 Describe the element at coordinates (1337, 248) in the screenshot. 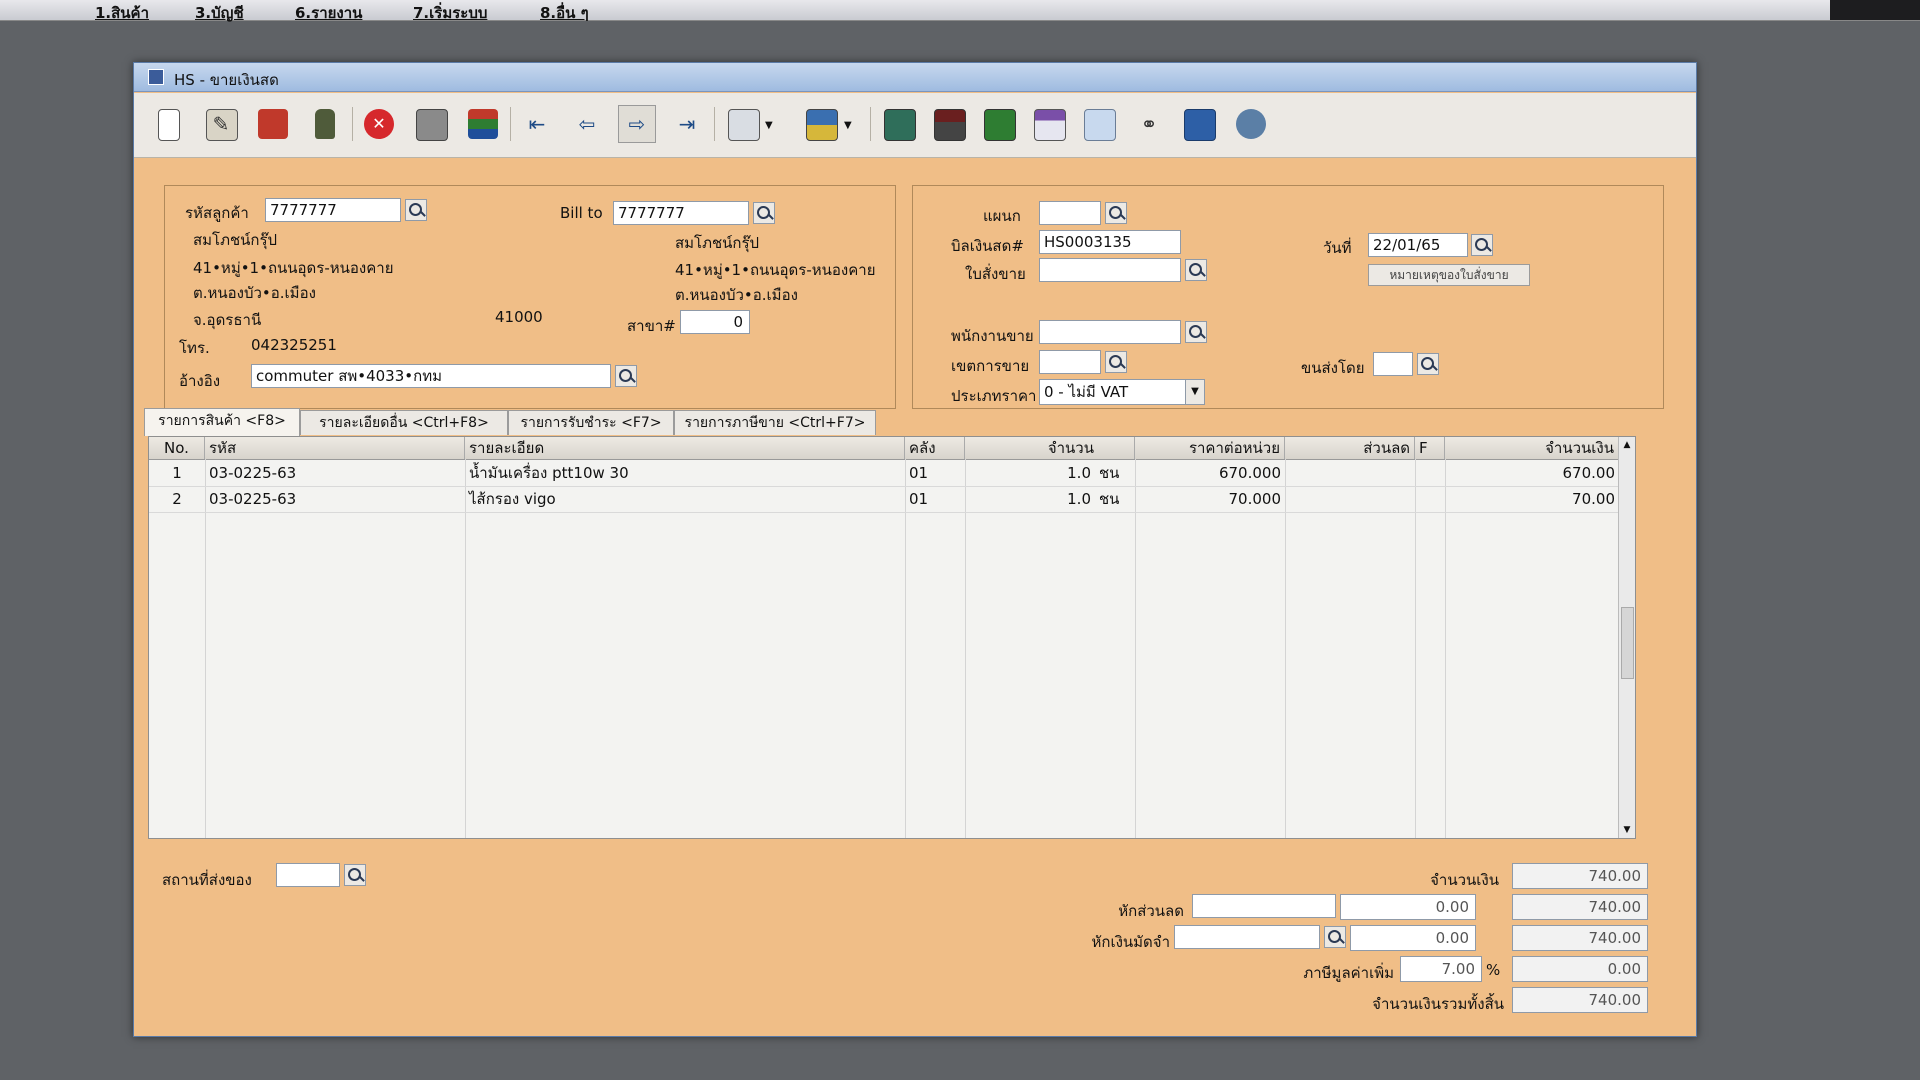

I see `date-label: วันที่` at that location.